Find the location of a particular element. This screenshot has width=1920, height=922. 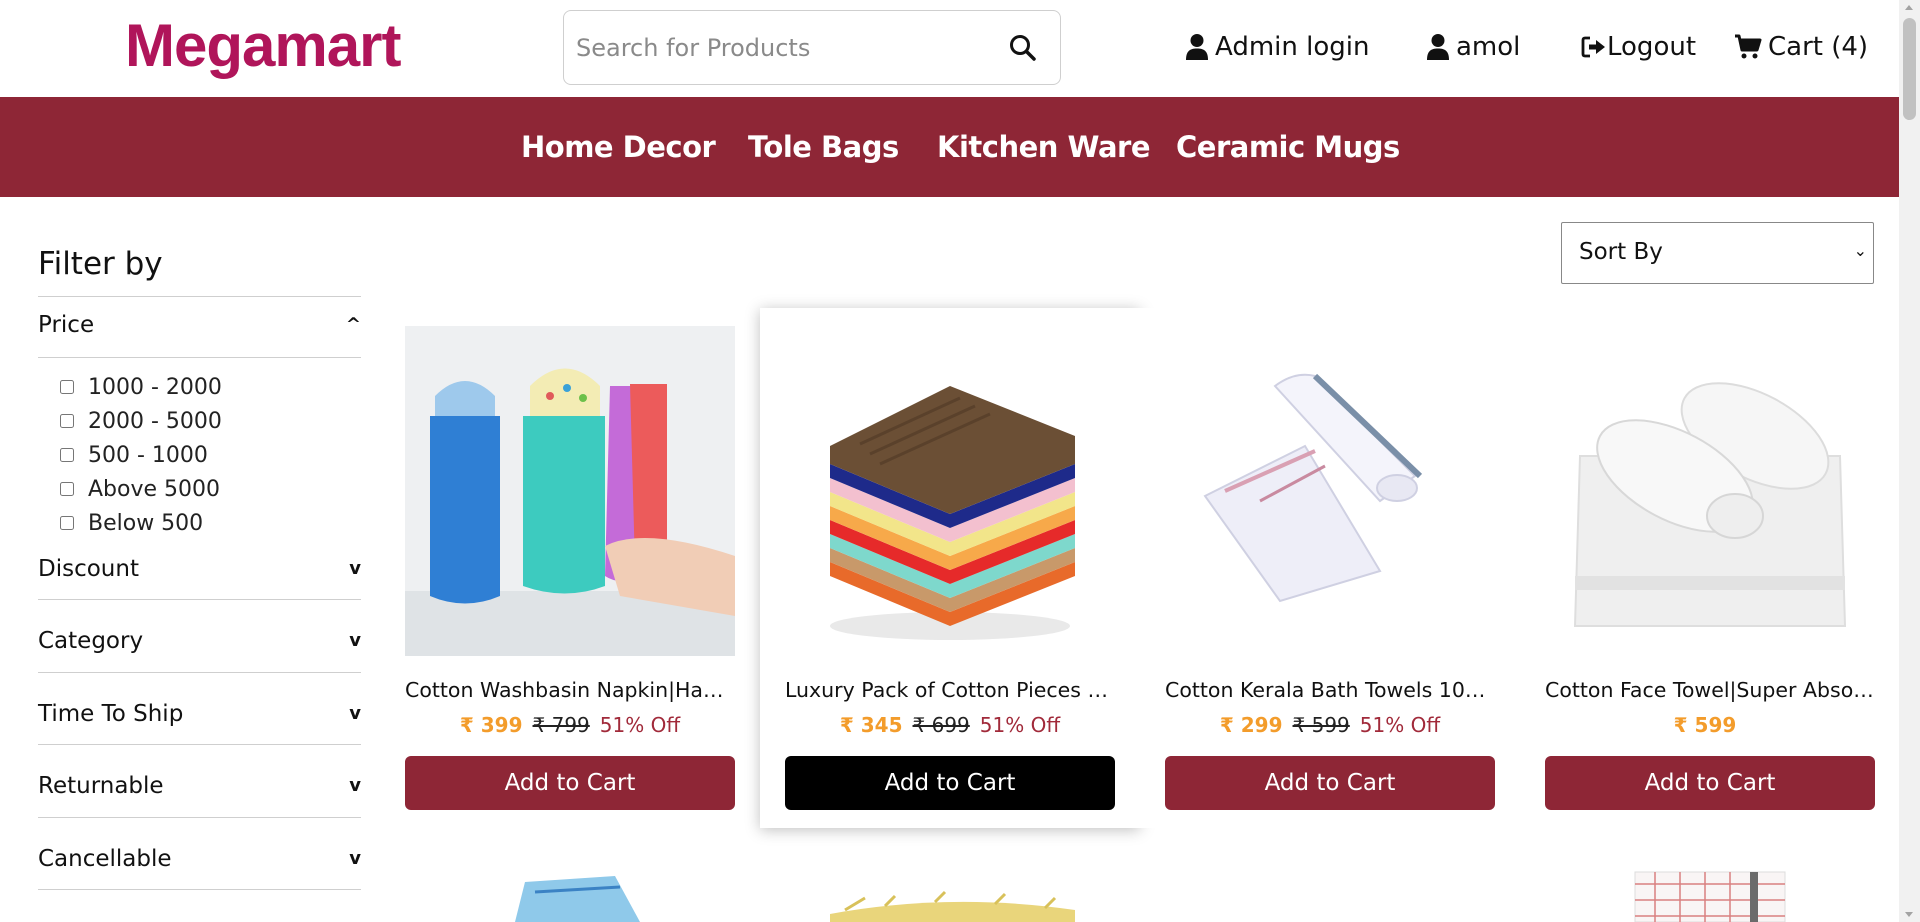

filter-section-label: Cancellable is located at coordinates (105, 859).